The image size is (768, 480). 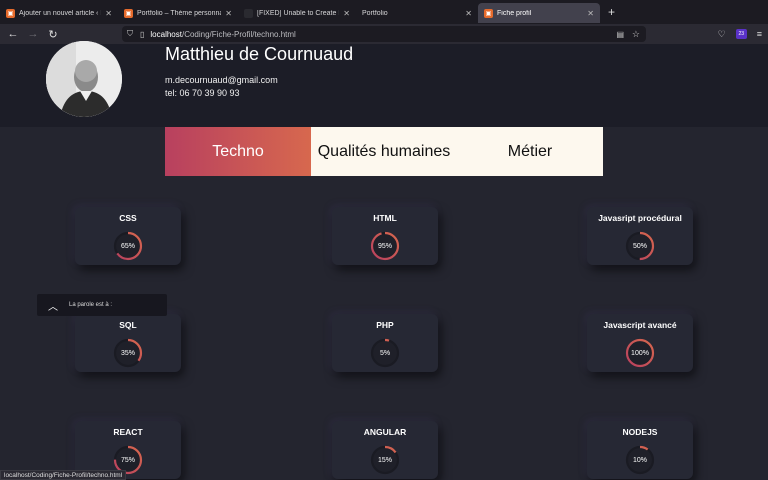 What do you see at coordinates (640, 432) in the screenshot?
I see `skill-label: NODEJS` at bounding box center [640, 432].